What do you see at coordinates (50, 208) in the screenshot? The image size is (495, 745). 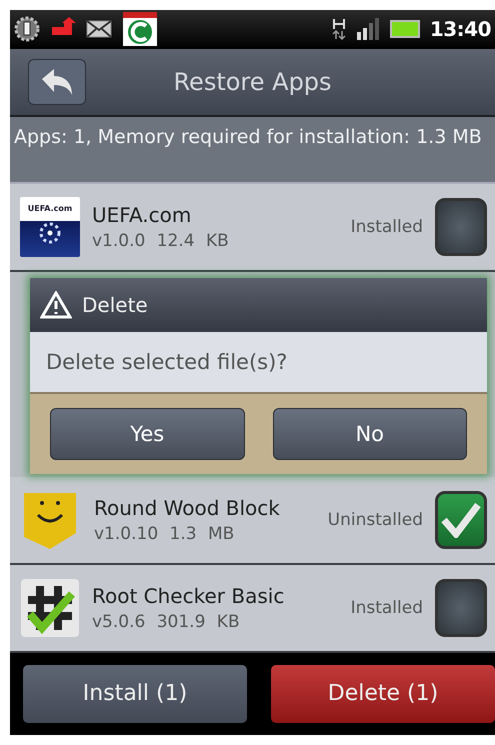 I see `logo-text: UEFA.com` at bounding box center [50, 208].